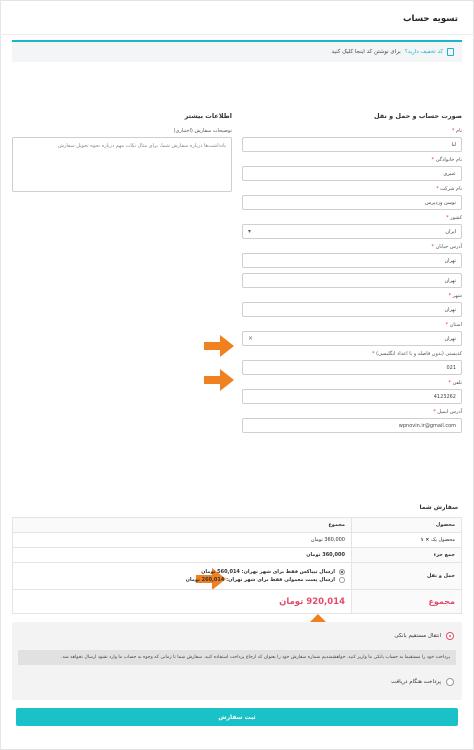  What do you see at coordinates (423, 52) in the screenshot?
I see `coupon-question: کد تخفیف دارید؟` at bounding box center [423, 52].